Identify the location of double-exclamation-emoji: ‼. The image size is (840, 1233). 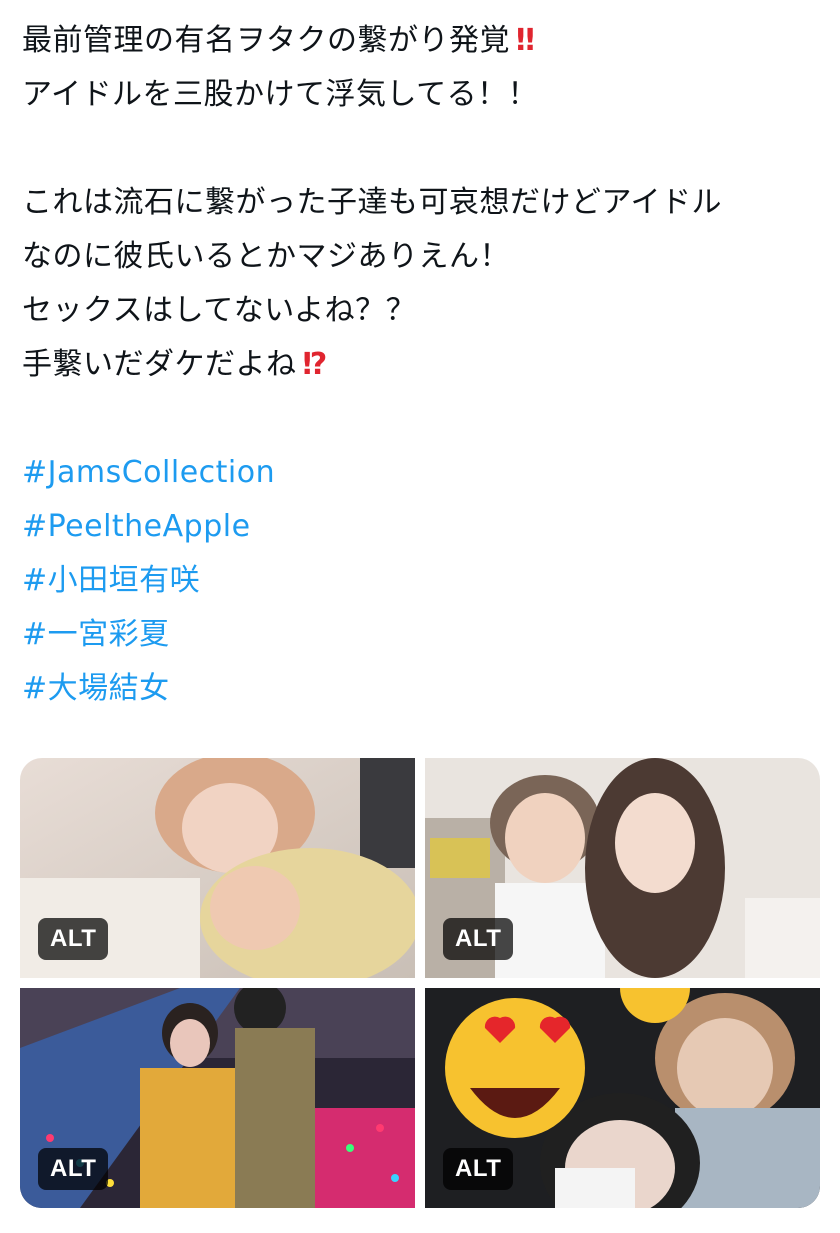
(526, 40).